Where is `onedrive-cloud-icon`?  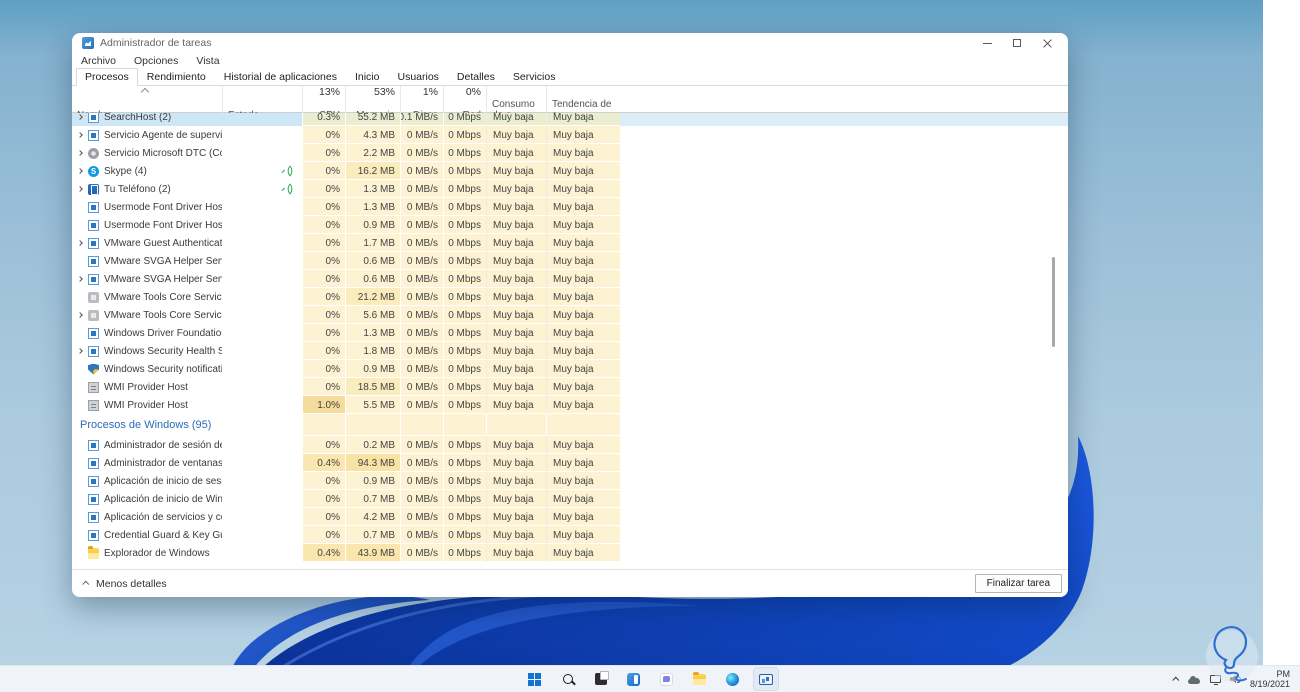 onedrive-cloud-icon is located at coordinates (1194, 679).